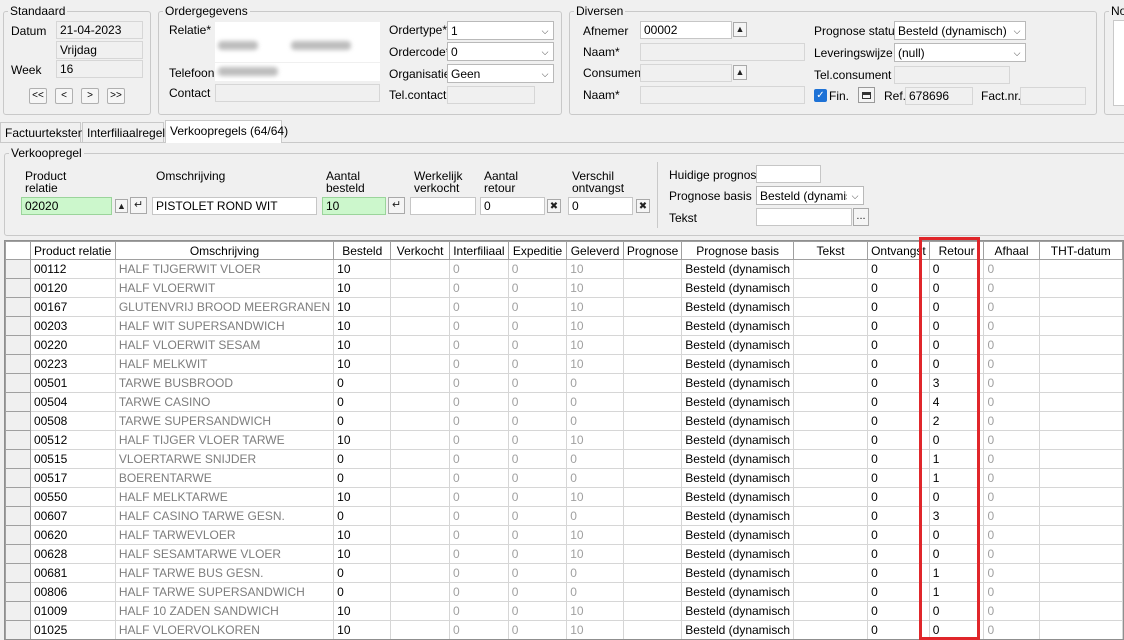  Describe the element at coordinates (956, 421) in the screenshot. I see `cell-retour: 2` at that location.